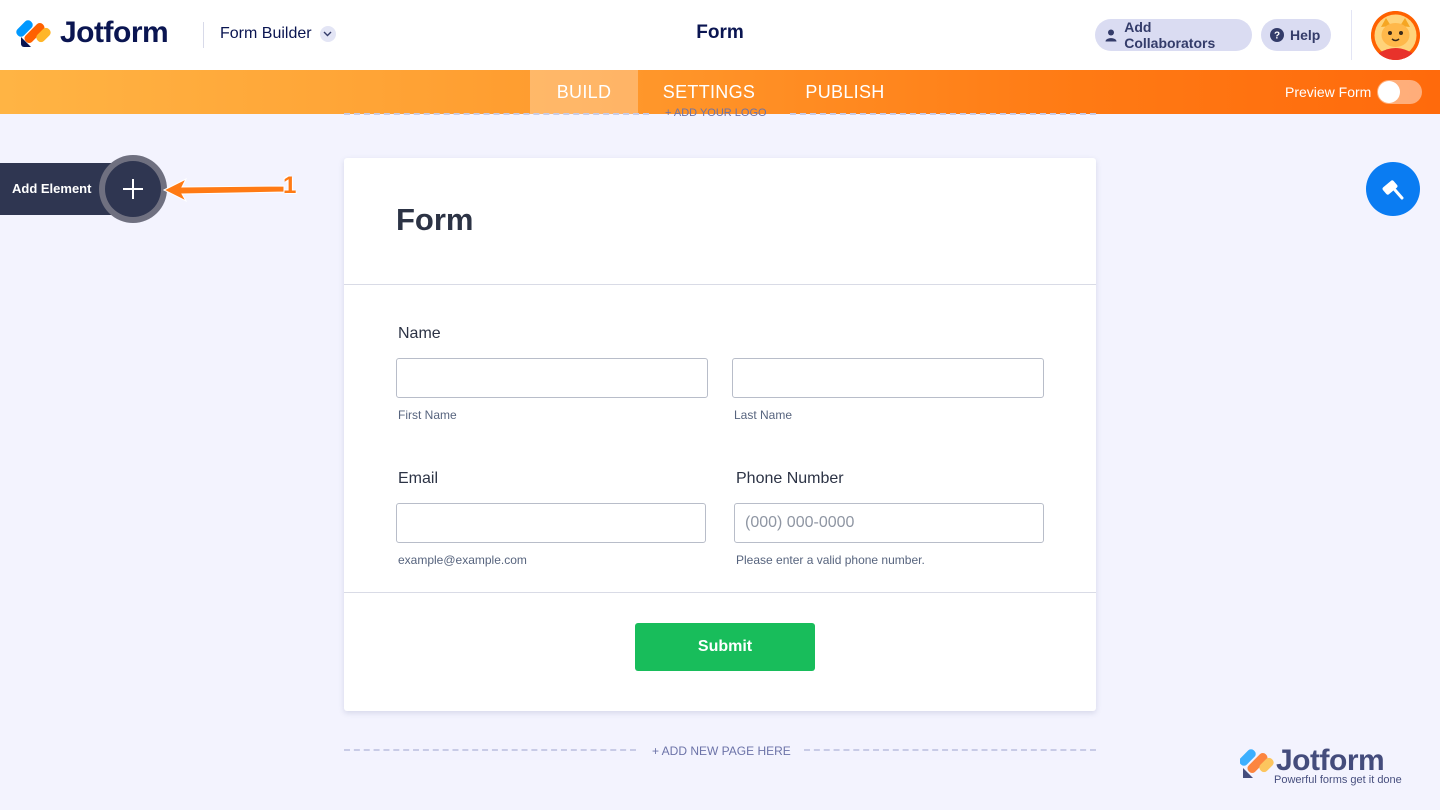  I want to click on add-new-page-link: + ADD NEW PAGE HERE, so click(721, 751).